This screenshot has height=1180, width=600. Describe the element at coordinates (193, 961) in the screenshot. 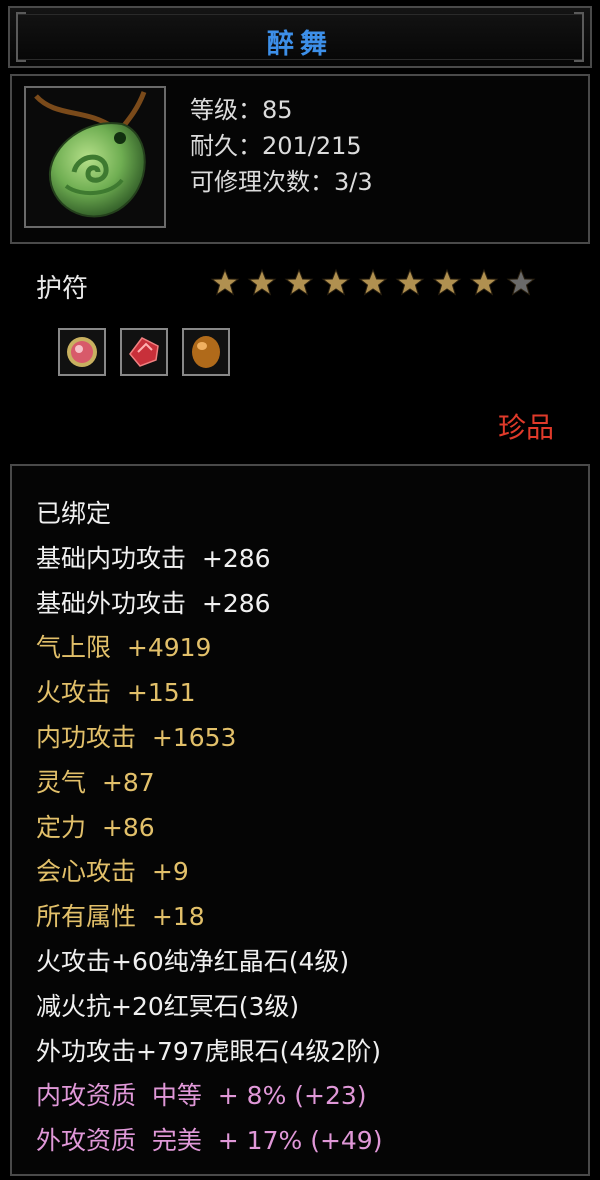

I see `attribute-line: 火攻击+60纯净红晶石(4级)` at that location.